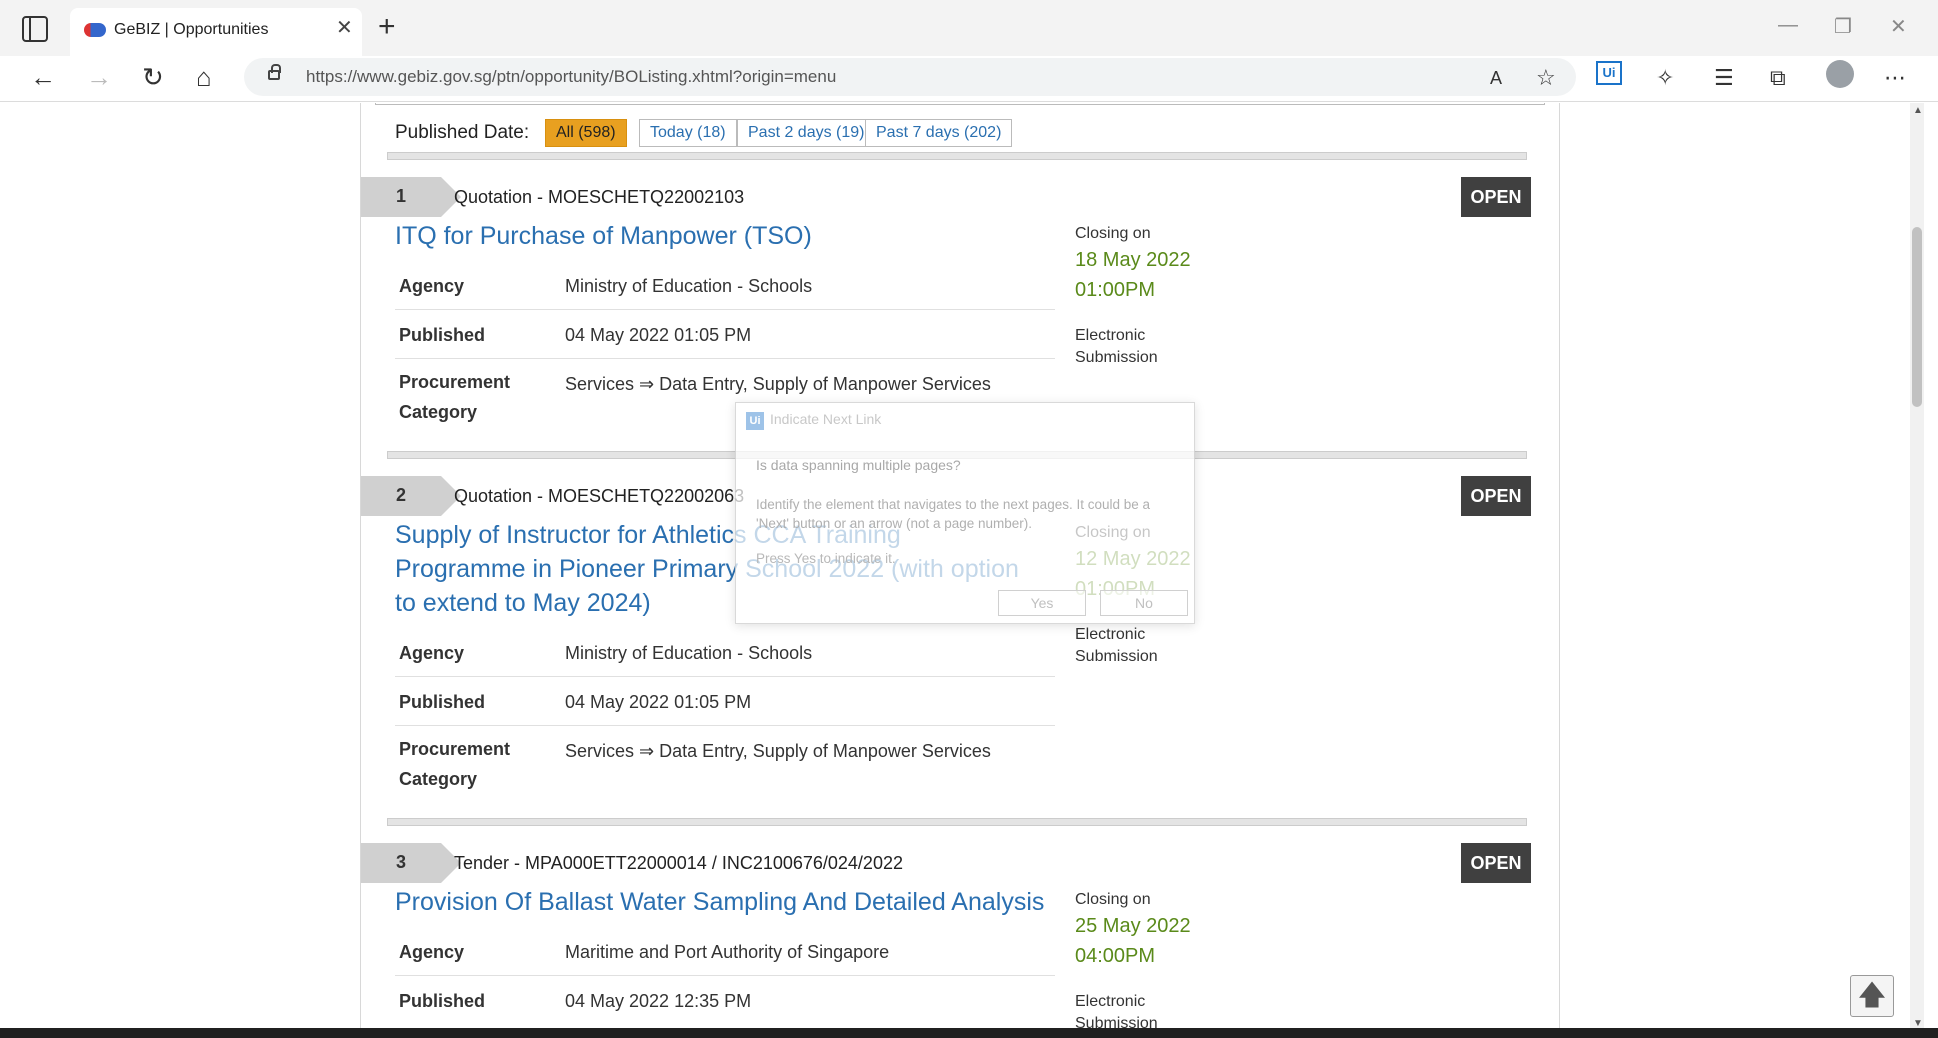 Image resolution: width=1938 pixels, height=1038 pixels. I want to click on favorites-icon: ☰, so click(1724, 78).